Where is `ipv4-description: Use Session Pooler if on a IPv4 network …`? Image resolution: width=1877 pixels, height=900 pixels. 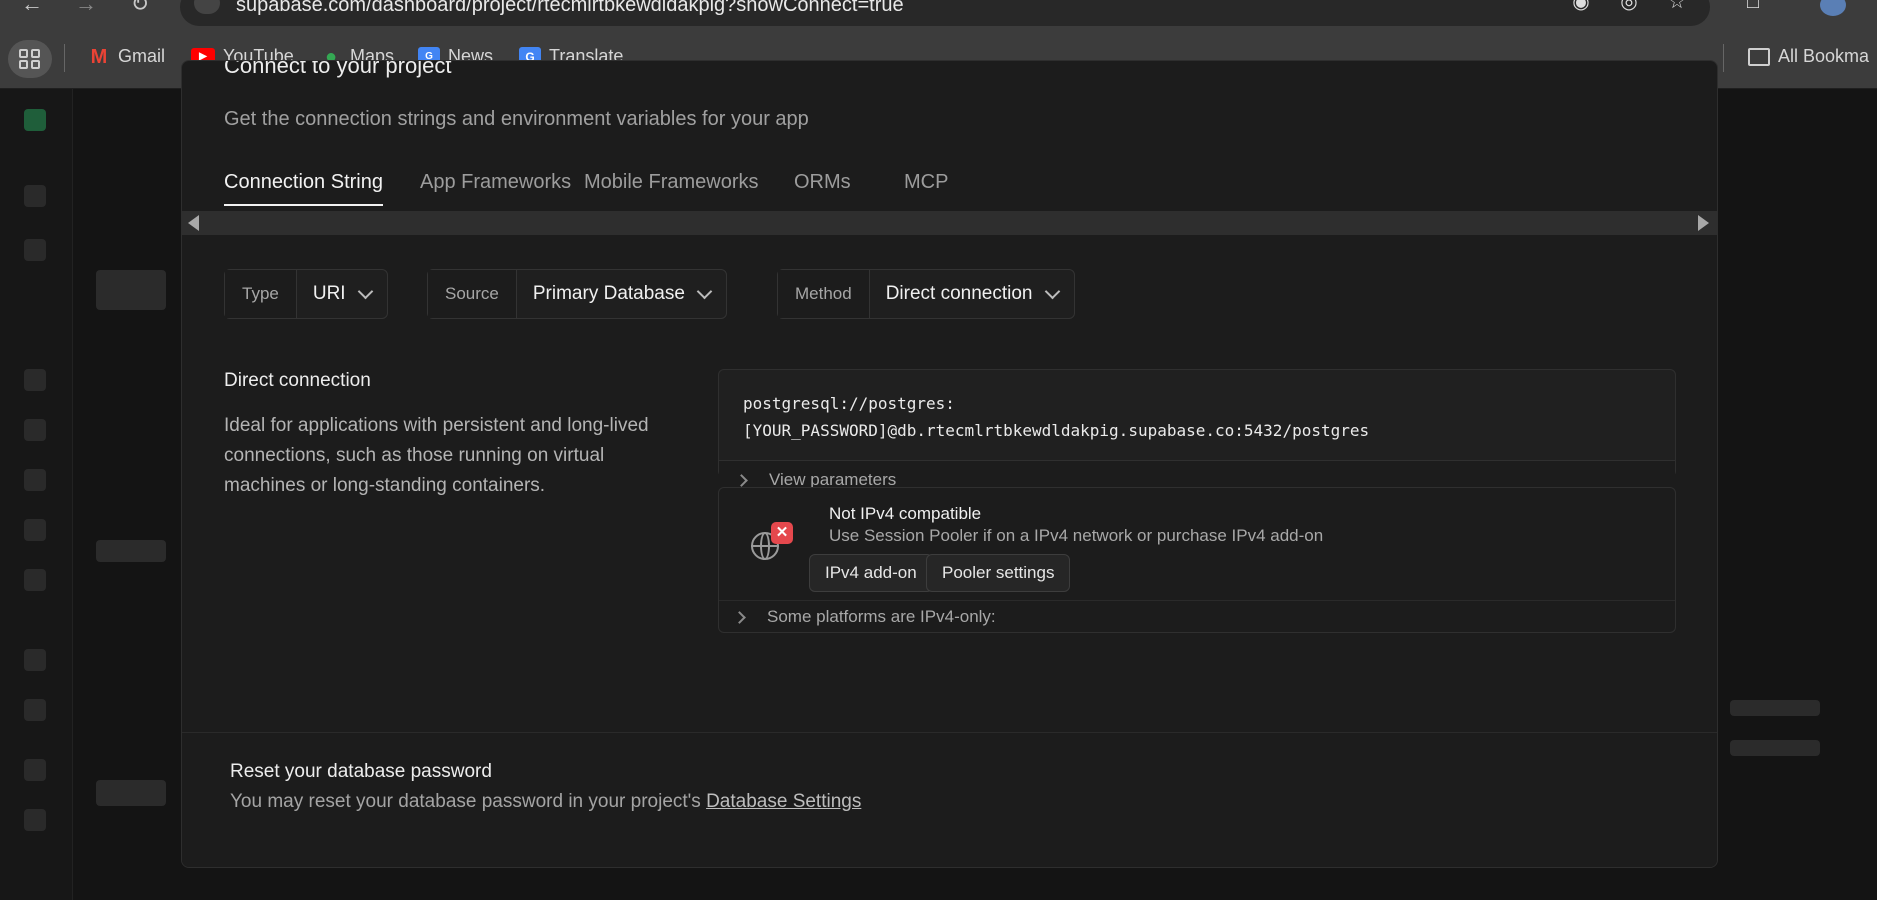
ipv4-description: Use Session Pooler if on a IPv4 network … is located at coordinates (1076, 535).